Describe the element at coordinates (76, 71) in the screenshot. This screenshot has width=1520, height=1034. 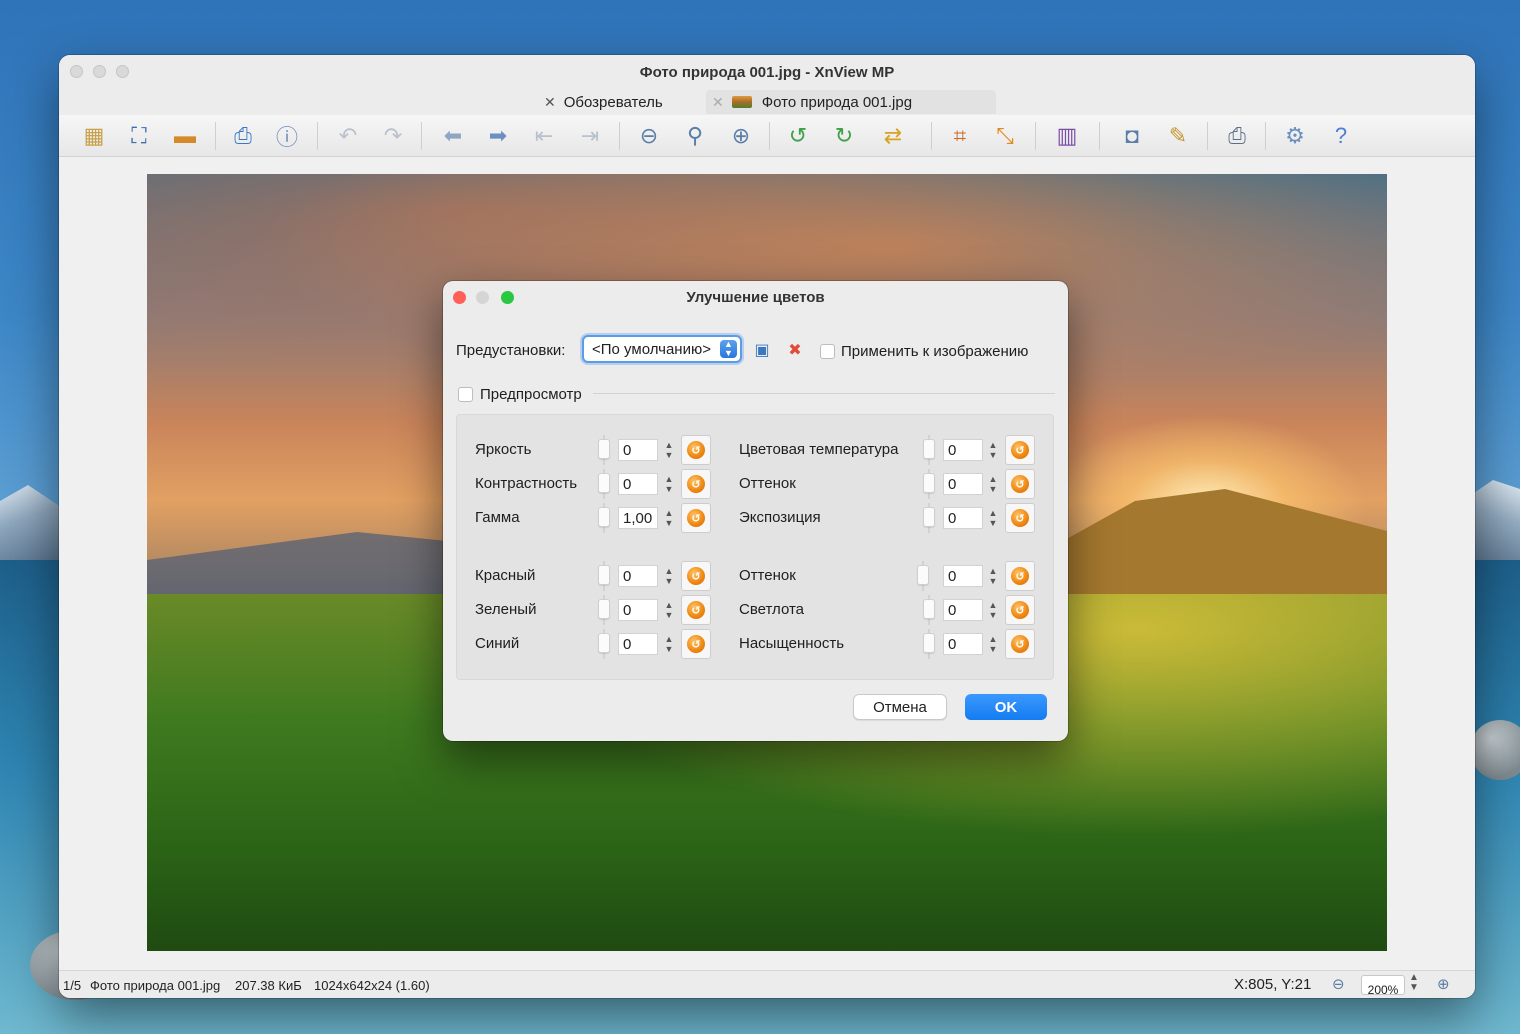
I see `close-window-button` at that location.